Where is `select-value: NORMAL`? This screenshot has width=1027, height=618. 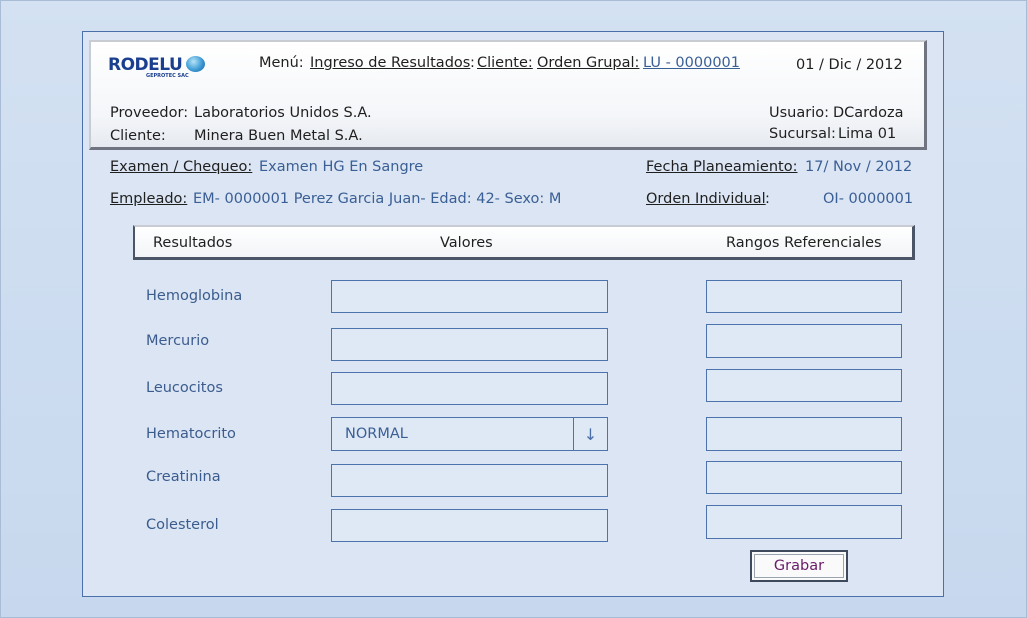 select-value: NORMAL is located at coordinates (376, 434).